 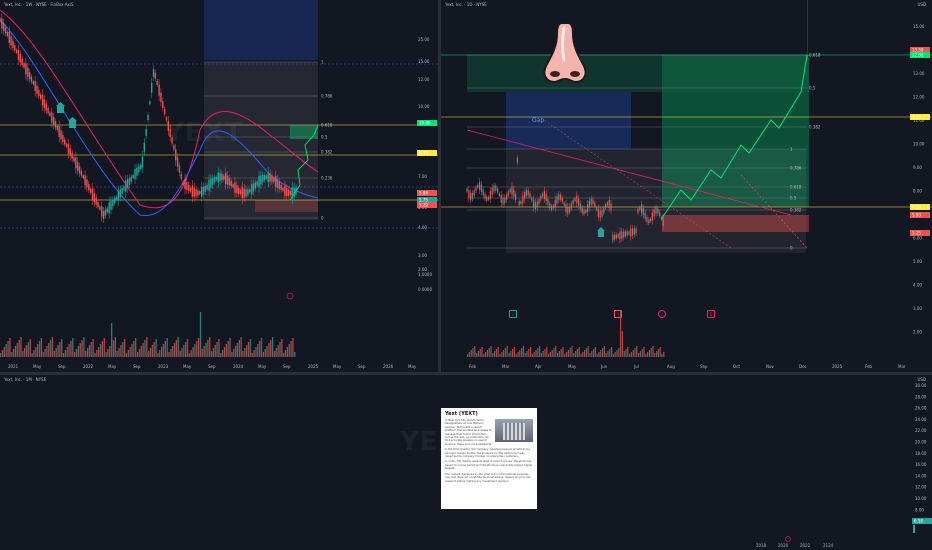 What do you see at coordinates (788, 539) in the screenshot?
I see `monthly-event-icon` at bounding box center [788, 539].